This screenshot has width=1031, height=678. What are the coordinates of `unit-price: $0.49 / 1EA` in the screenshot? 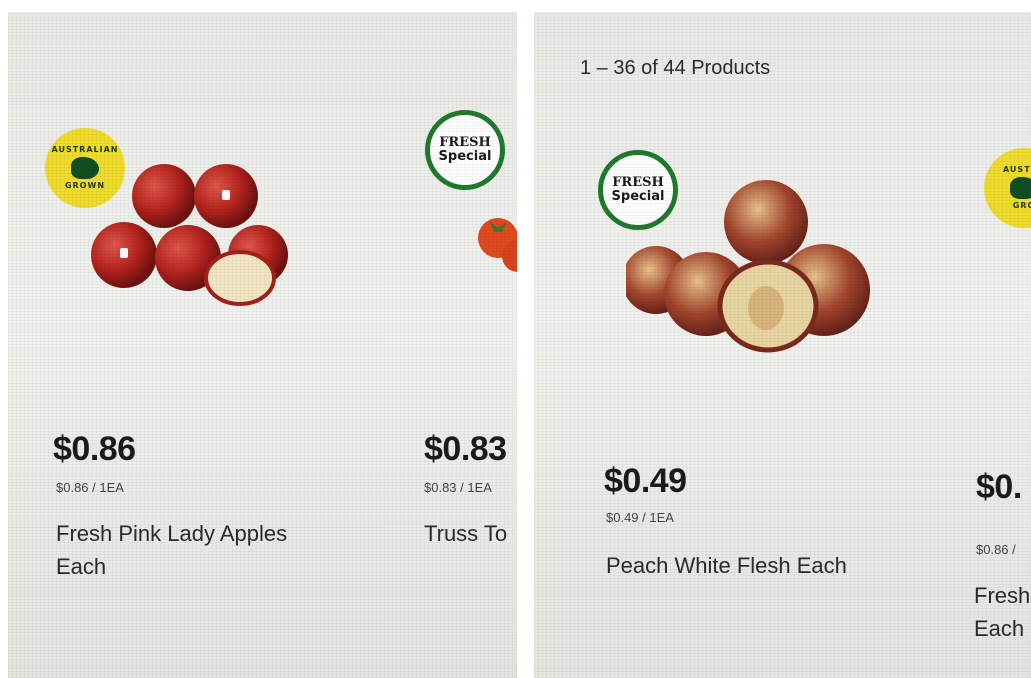 It's located at (640, 517).